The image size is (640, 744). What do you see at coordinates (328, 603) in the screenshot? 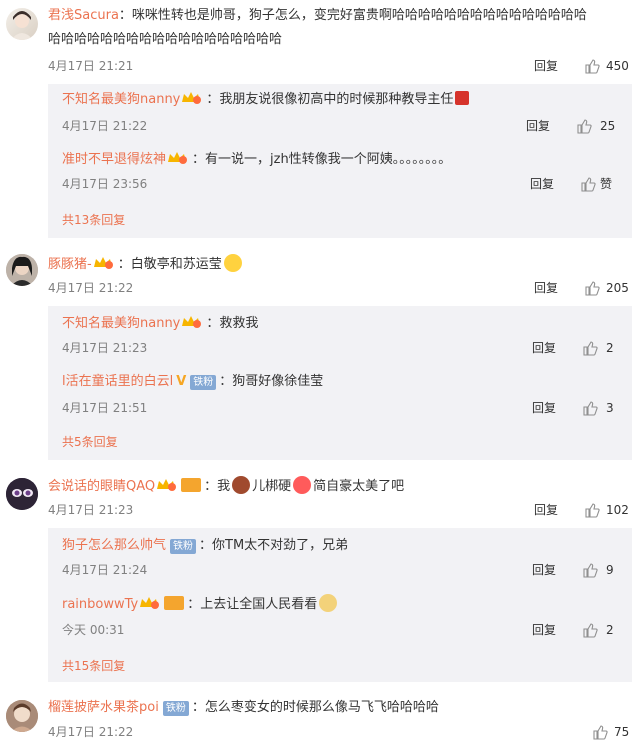
I see `cat-face-emoji-icon` at bounding box center [328, 603].